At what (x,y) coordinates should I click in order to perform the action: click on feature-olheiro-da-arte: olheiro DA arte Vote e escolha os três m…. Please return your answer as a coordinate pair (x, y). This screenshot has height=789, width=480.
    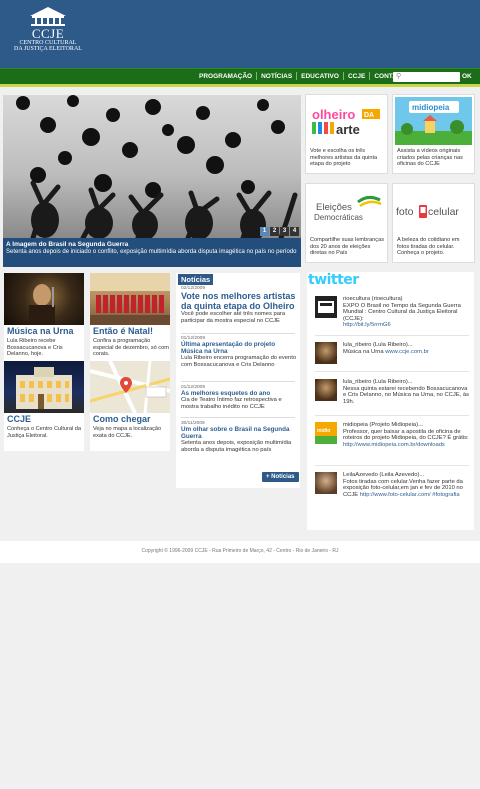
    Looking at the image, I should click on (346, 134).